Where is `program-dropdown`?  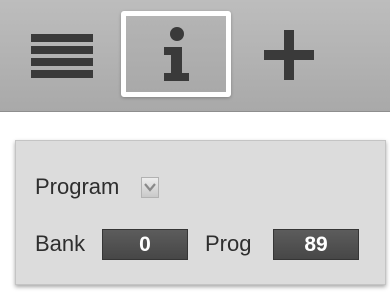 program-dropdown is located at coordinates (150, 187).